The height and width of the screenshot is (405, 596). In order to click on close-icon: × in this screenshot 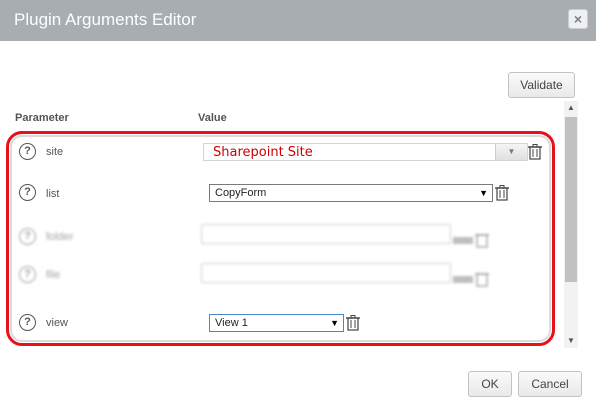, I will do `click(578, 19)`.